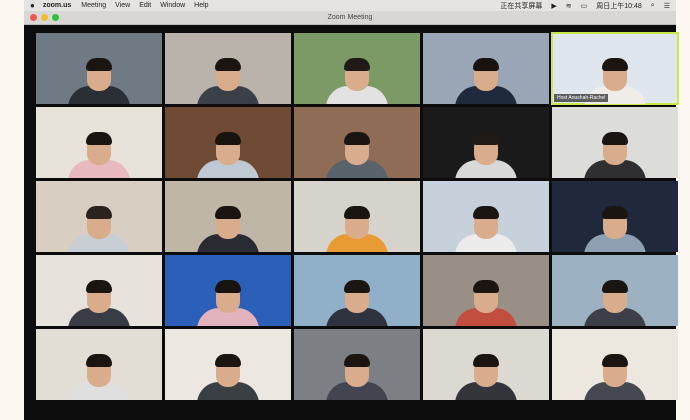  I want to click on menu-list-icon: ☰, so click(667, 6).